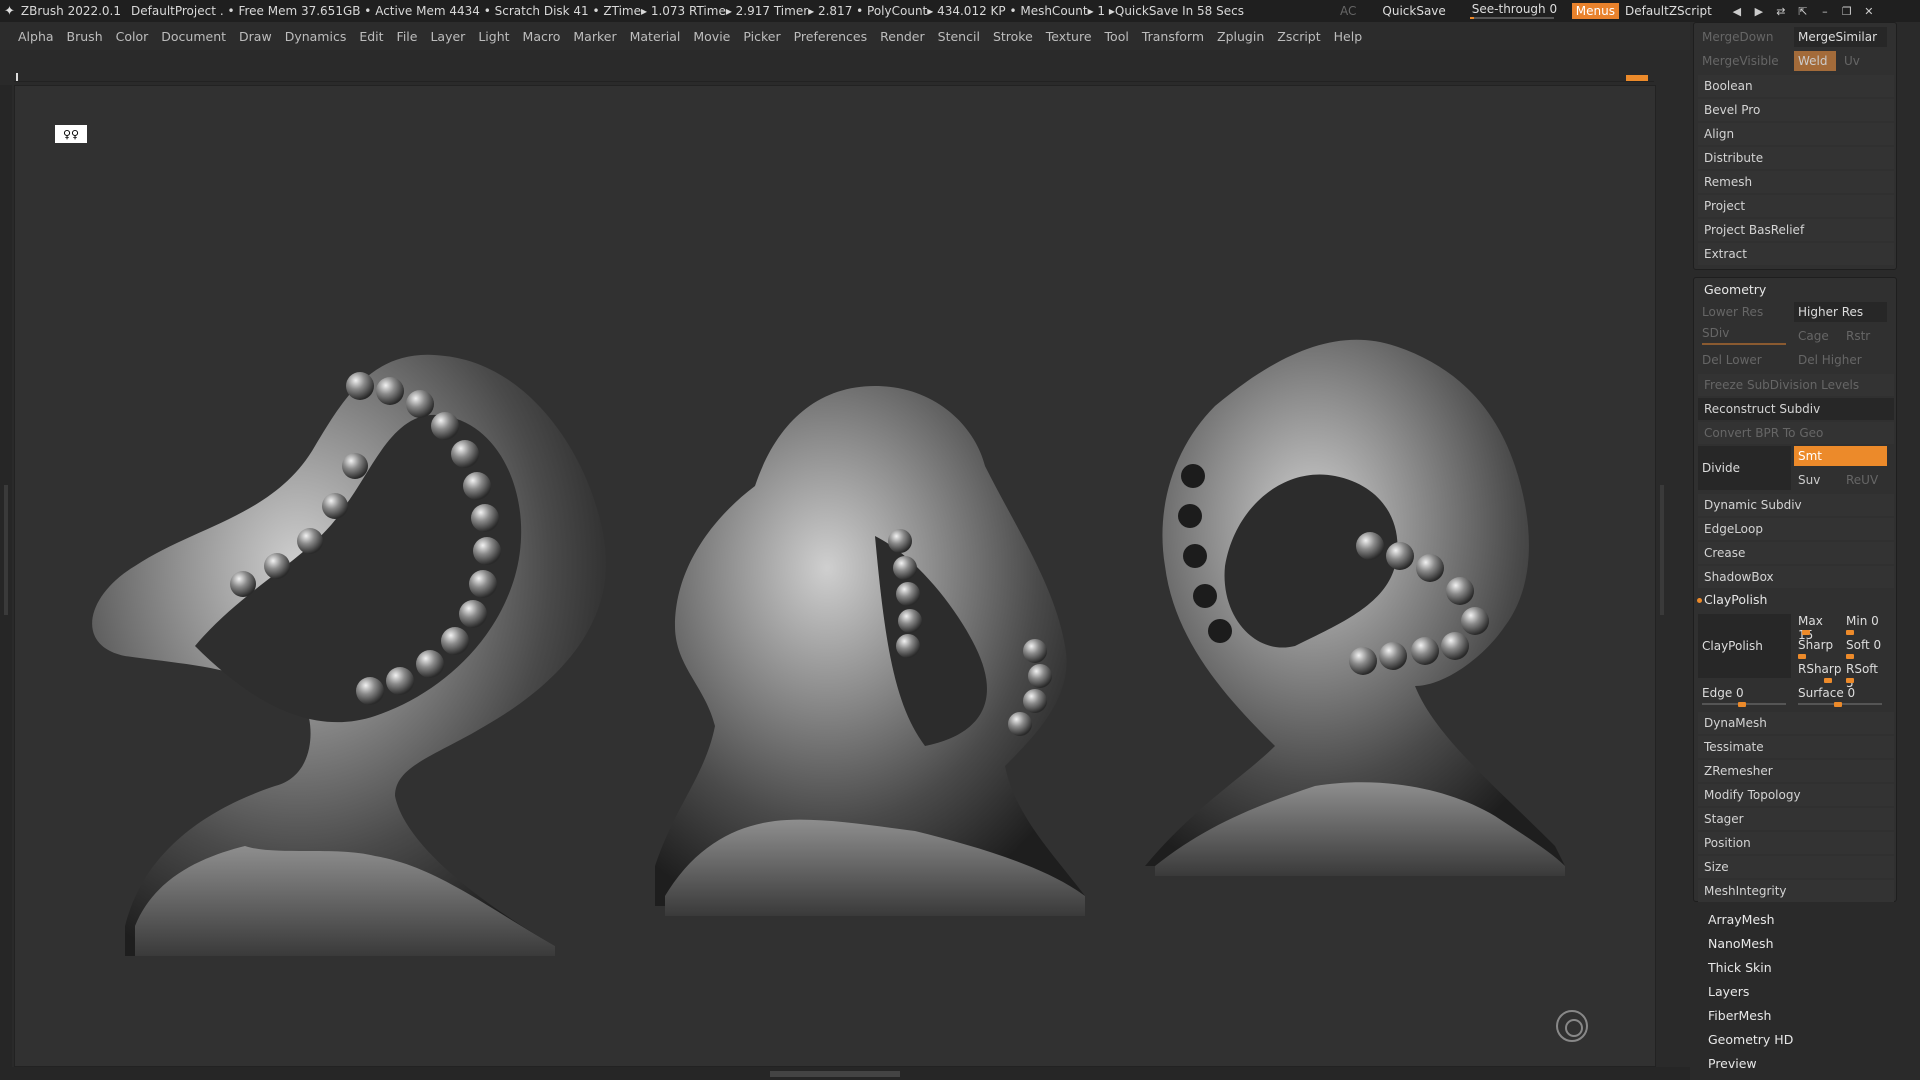 The width and height of the screenshot is (1920, 1080). I want to click on sdiv-slider: SDiv, so click(1744, 336).